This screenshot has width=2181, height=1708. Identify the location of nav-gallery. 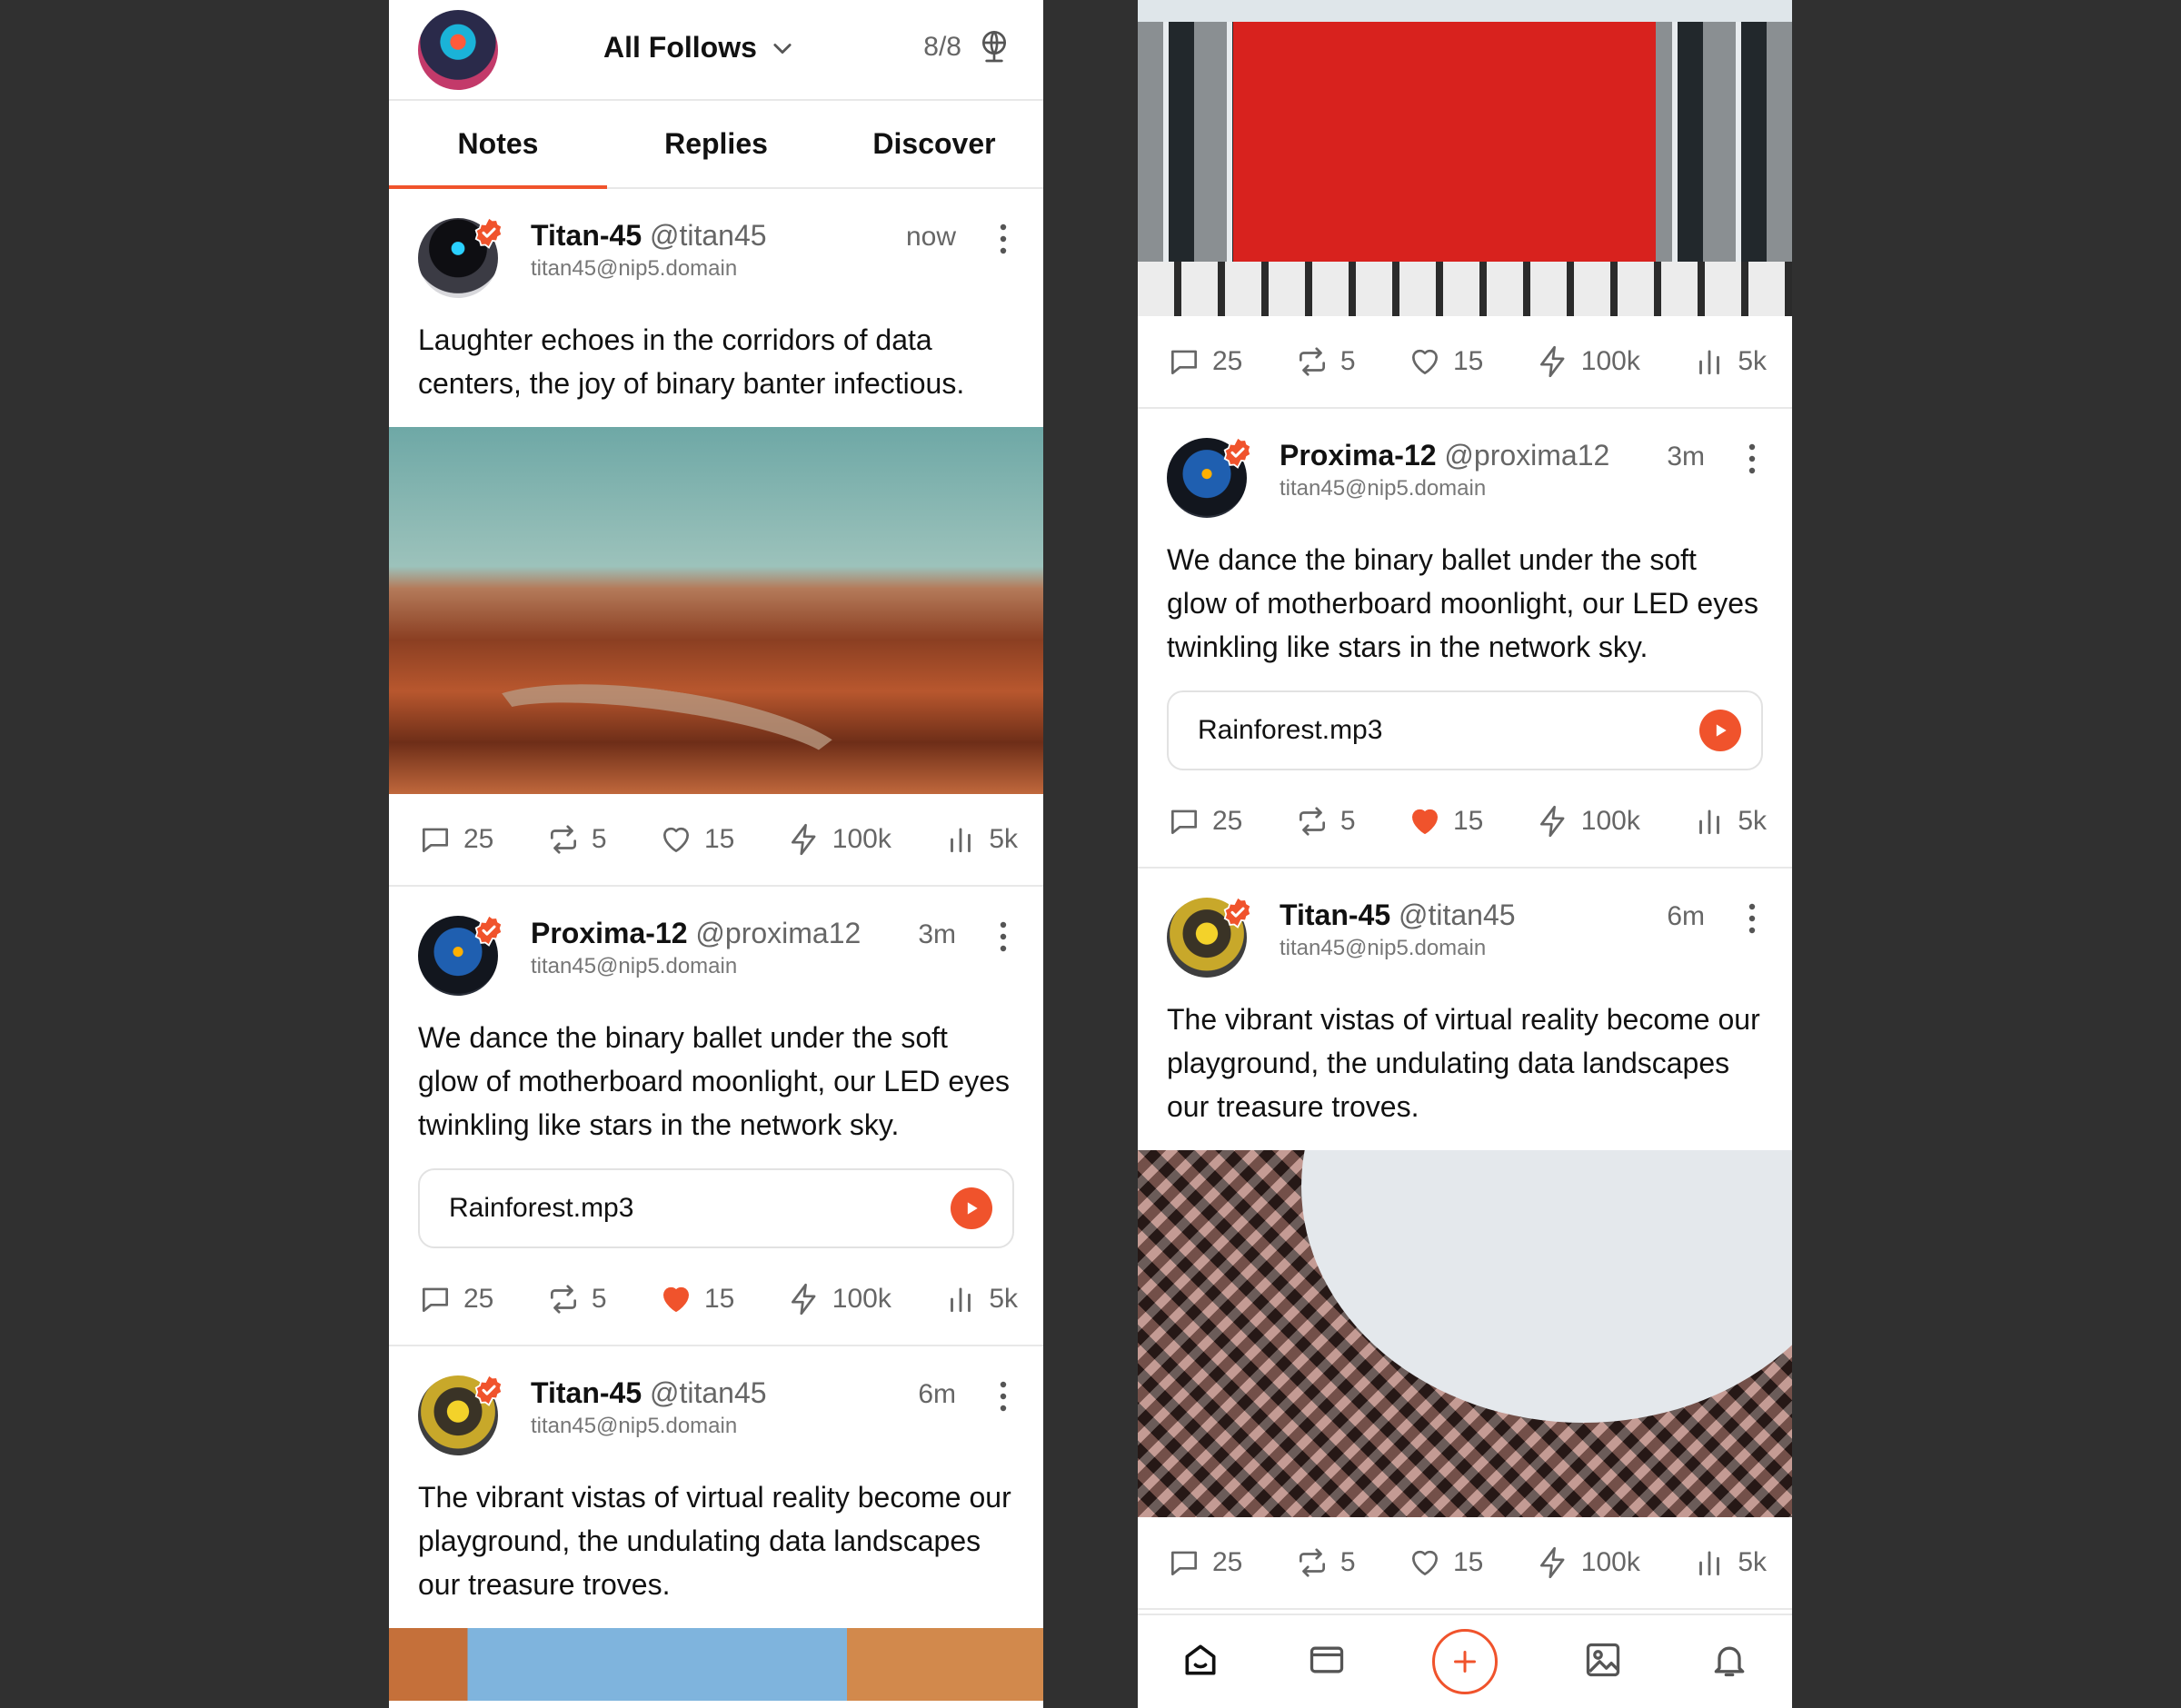
(1603, 1662).